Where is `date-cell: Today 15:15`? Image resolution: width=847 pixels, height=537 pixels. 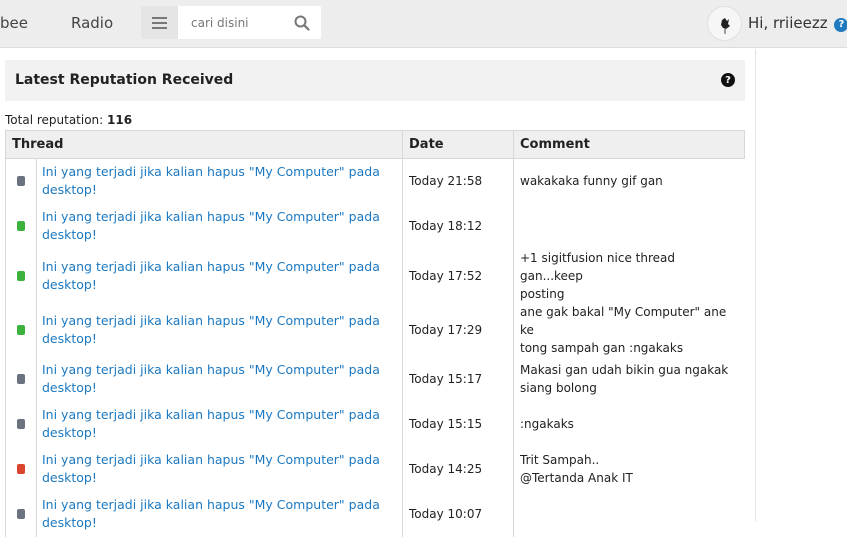
date-cell: Today 15:15 is located at coordinates (458, 424).